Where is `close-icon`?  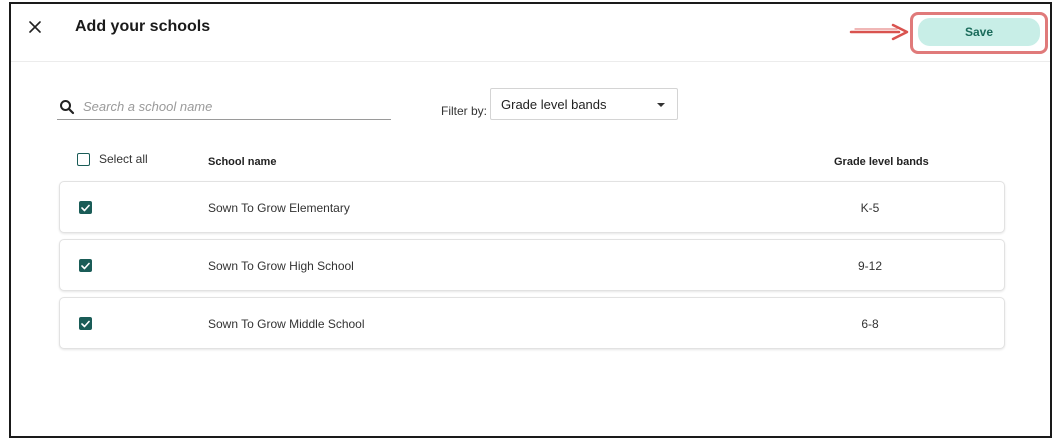
close-icon is located at coordinates (35, 27).